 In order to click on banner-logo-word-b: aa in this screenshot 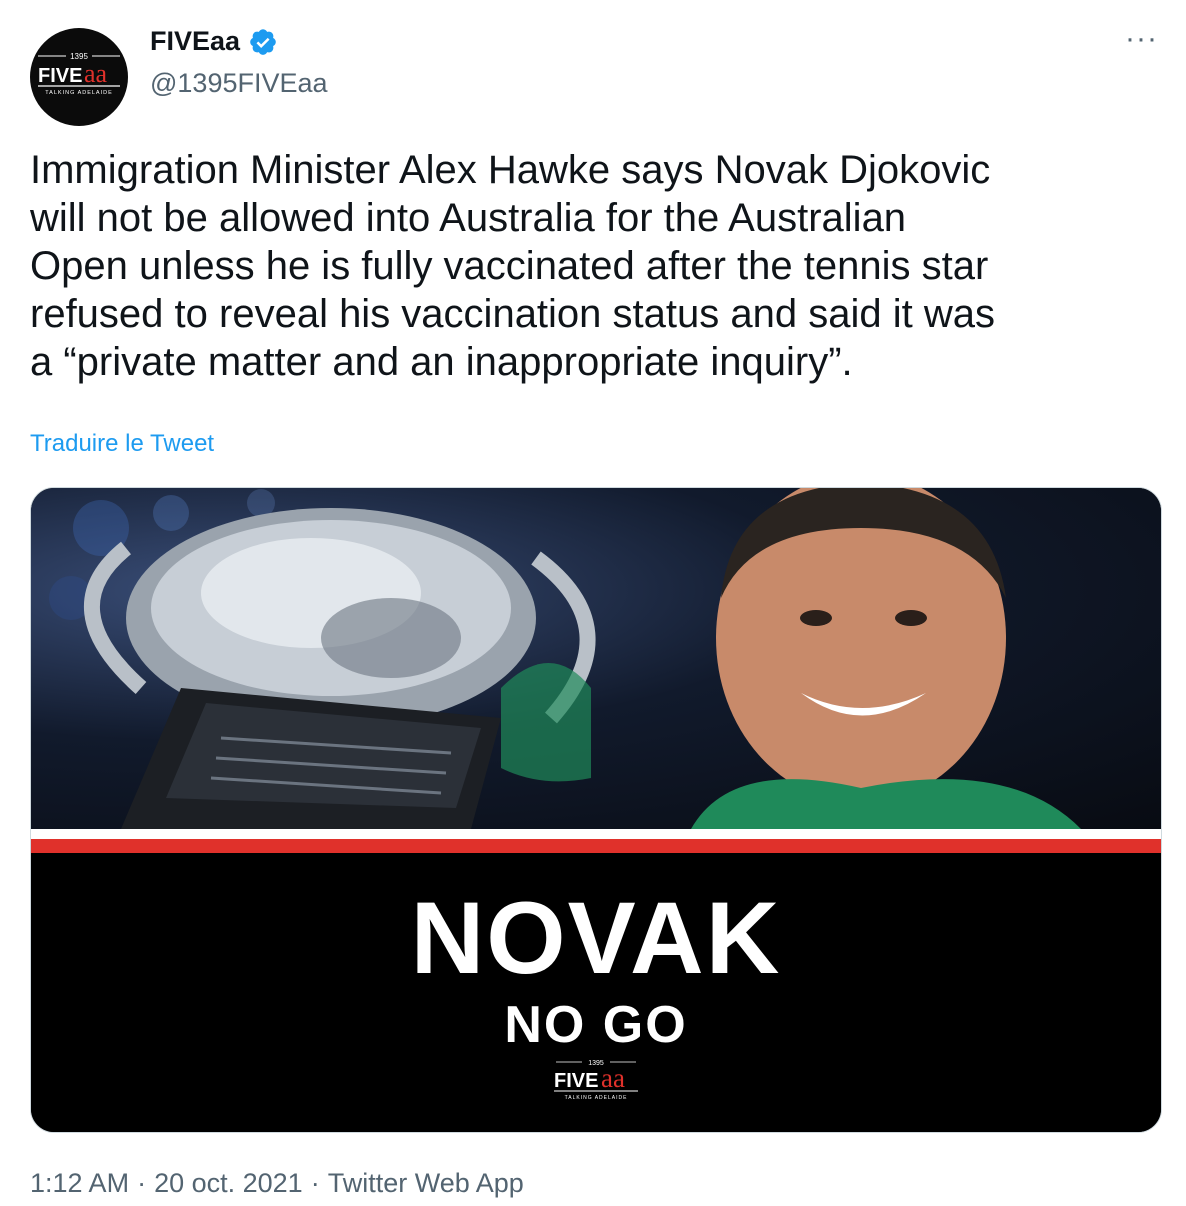, I will do `click(613, 1078)`.